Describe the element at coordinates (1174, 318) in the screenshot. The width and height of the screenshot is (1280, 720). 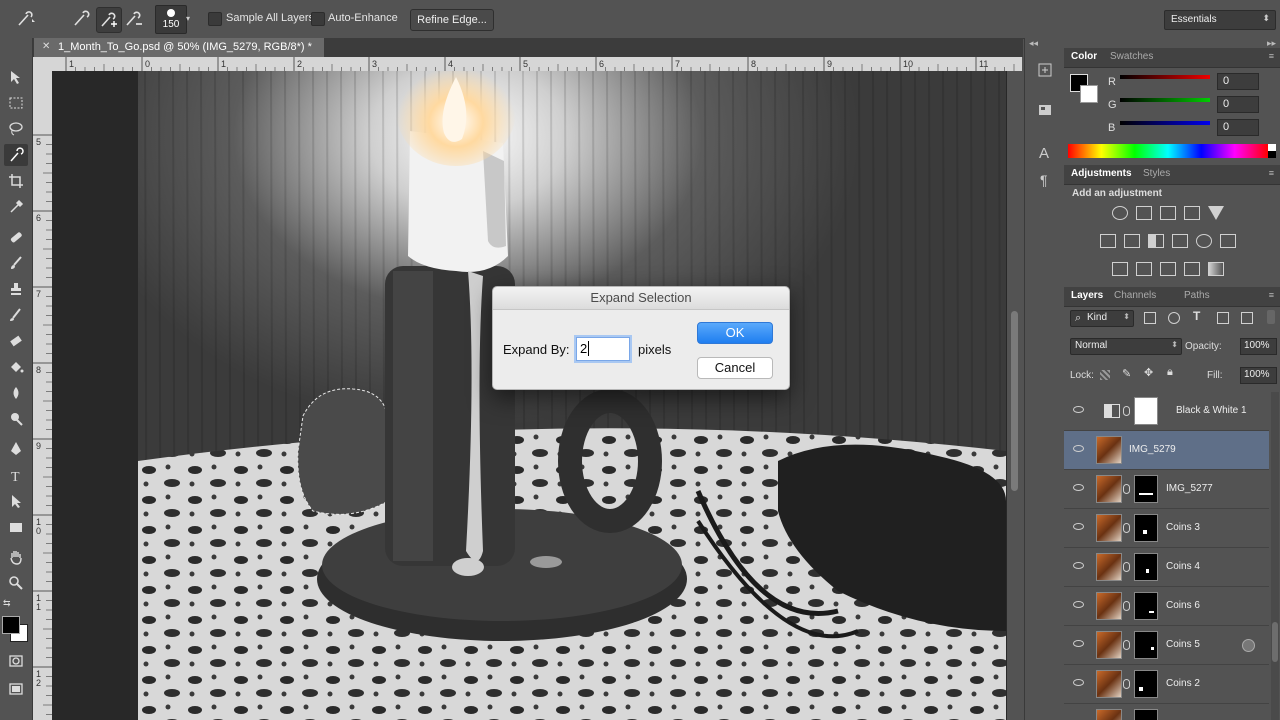
I see `adjustment-filter-icon` at that location.